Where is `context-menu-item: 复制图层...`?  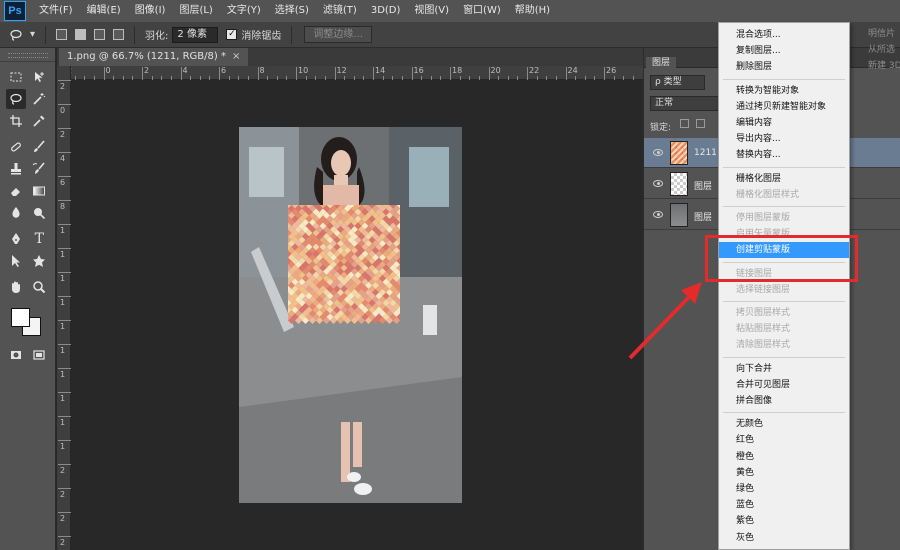
context-menu-item: 复制图层... is located at coordinates (784, 51).